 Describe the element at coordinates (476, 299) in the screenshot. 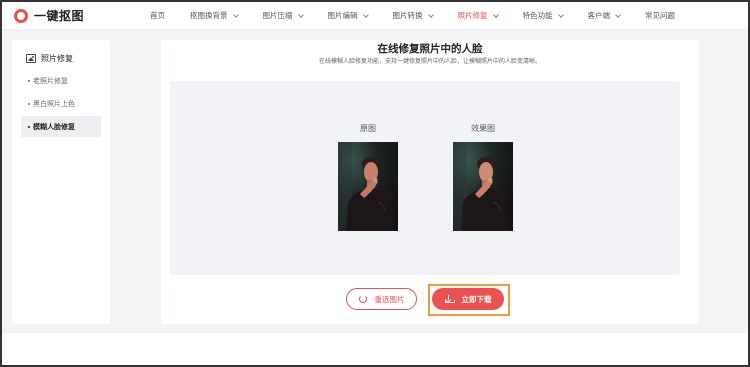

I see `download-label: 立即下载` at that location.